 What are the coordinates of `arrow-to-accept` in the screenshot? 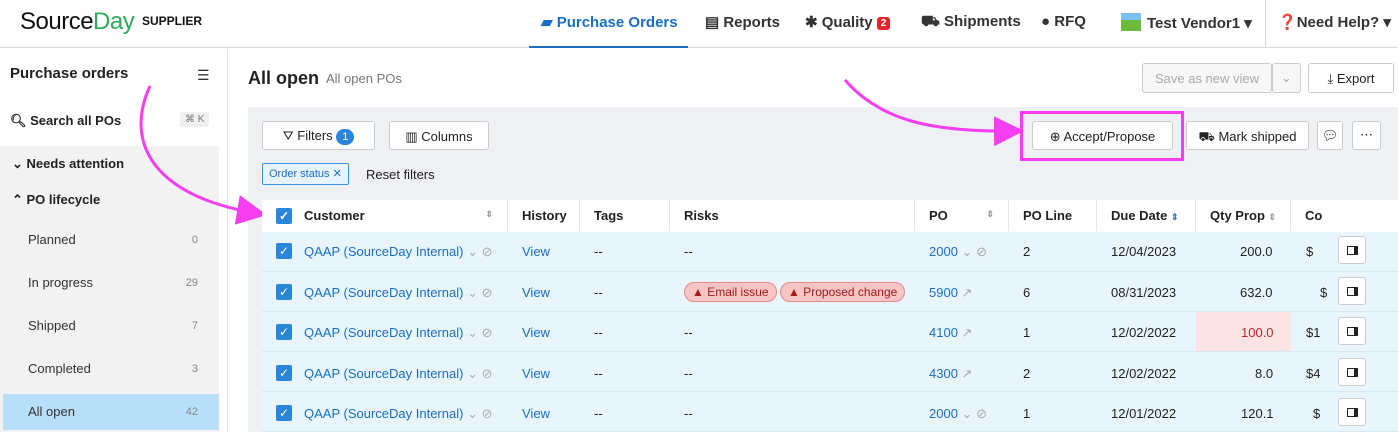 It's located at (933, 113).